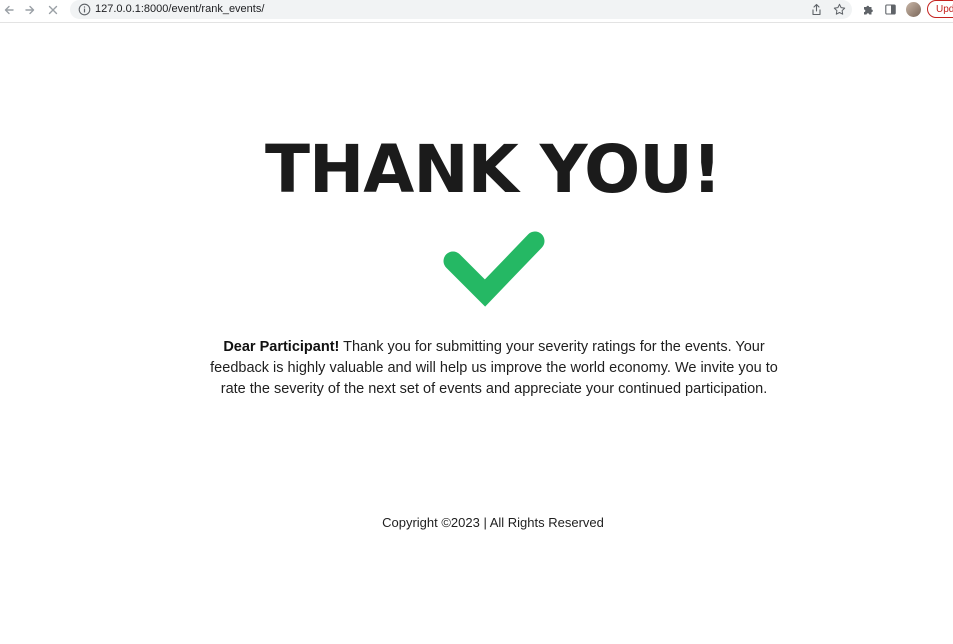 This screenshot has height=644, width=953. I want to click on share-icon, so click(816, 9).